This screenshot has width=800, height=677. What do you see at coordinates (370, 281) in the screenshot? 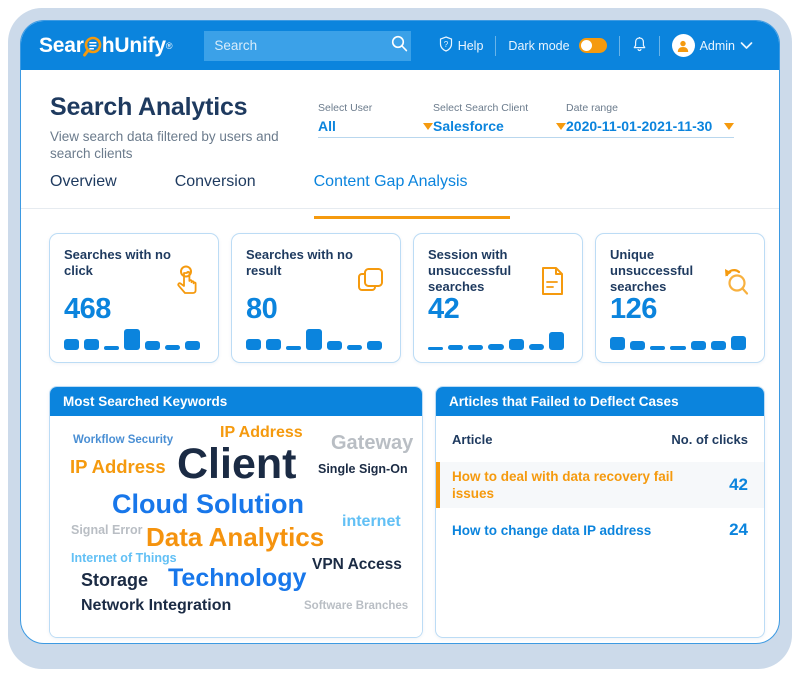
I see `copy-pages-icon` at bounding box center [370, 281].